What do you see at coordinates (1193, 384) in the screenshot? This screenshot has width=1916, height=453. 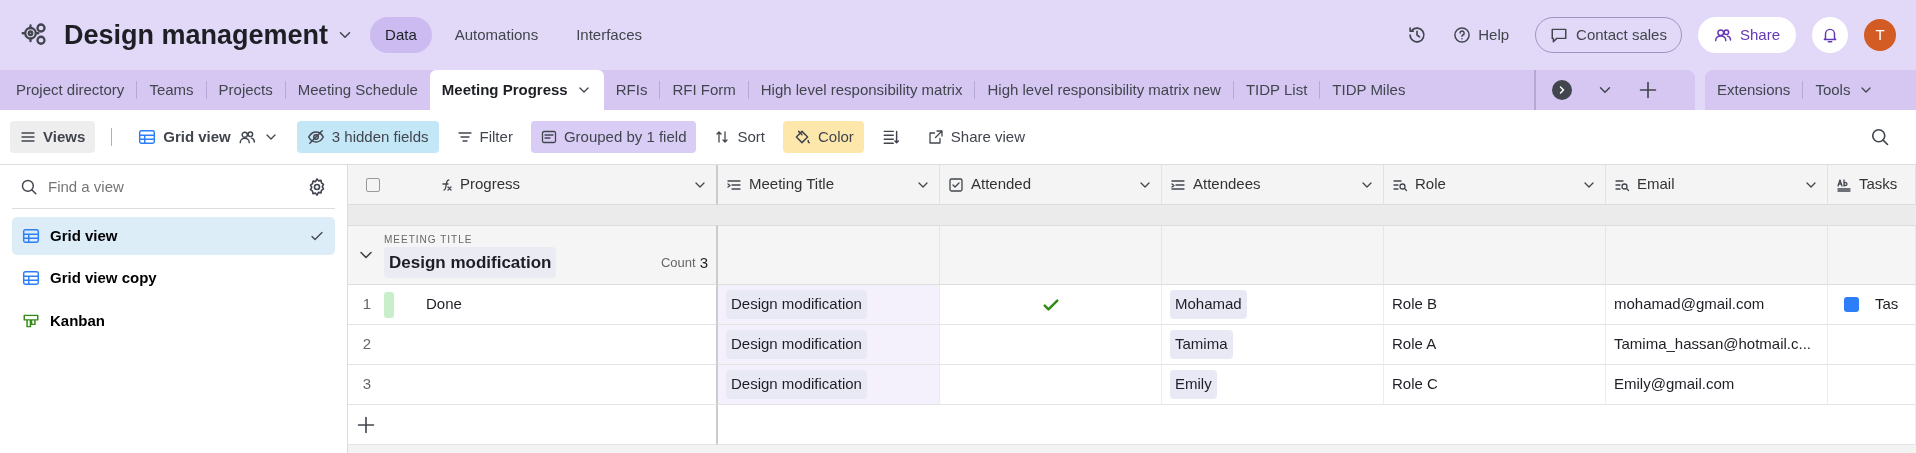 I see `linked-record-chip: Emily` at bounding box center [1193, 384].